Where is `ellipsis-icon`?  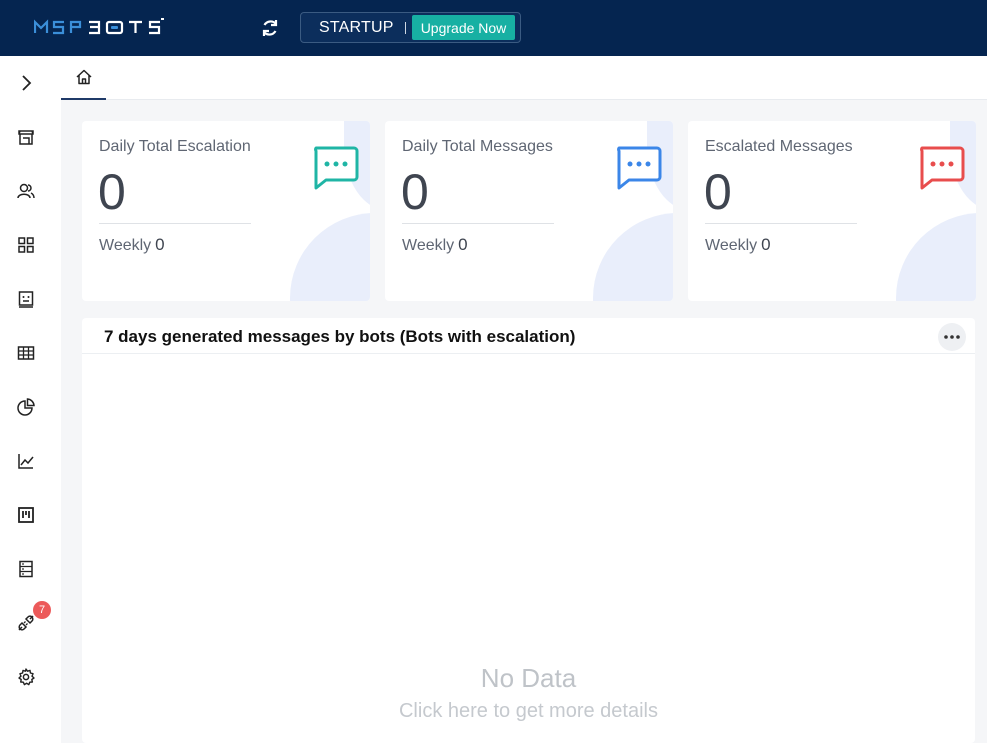 ellipsis-icon is located at coordinates (952, 337).